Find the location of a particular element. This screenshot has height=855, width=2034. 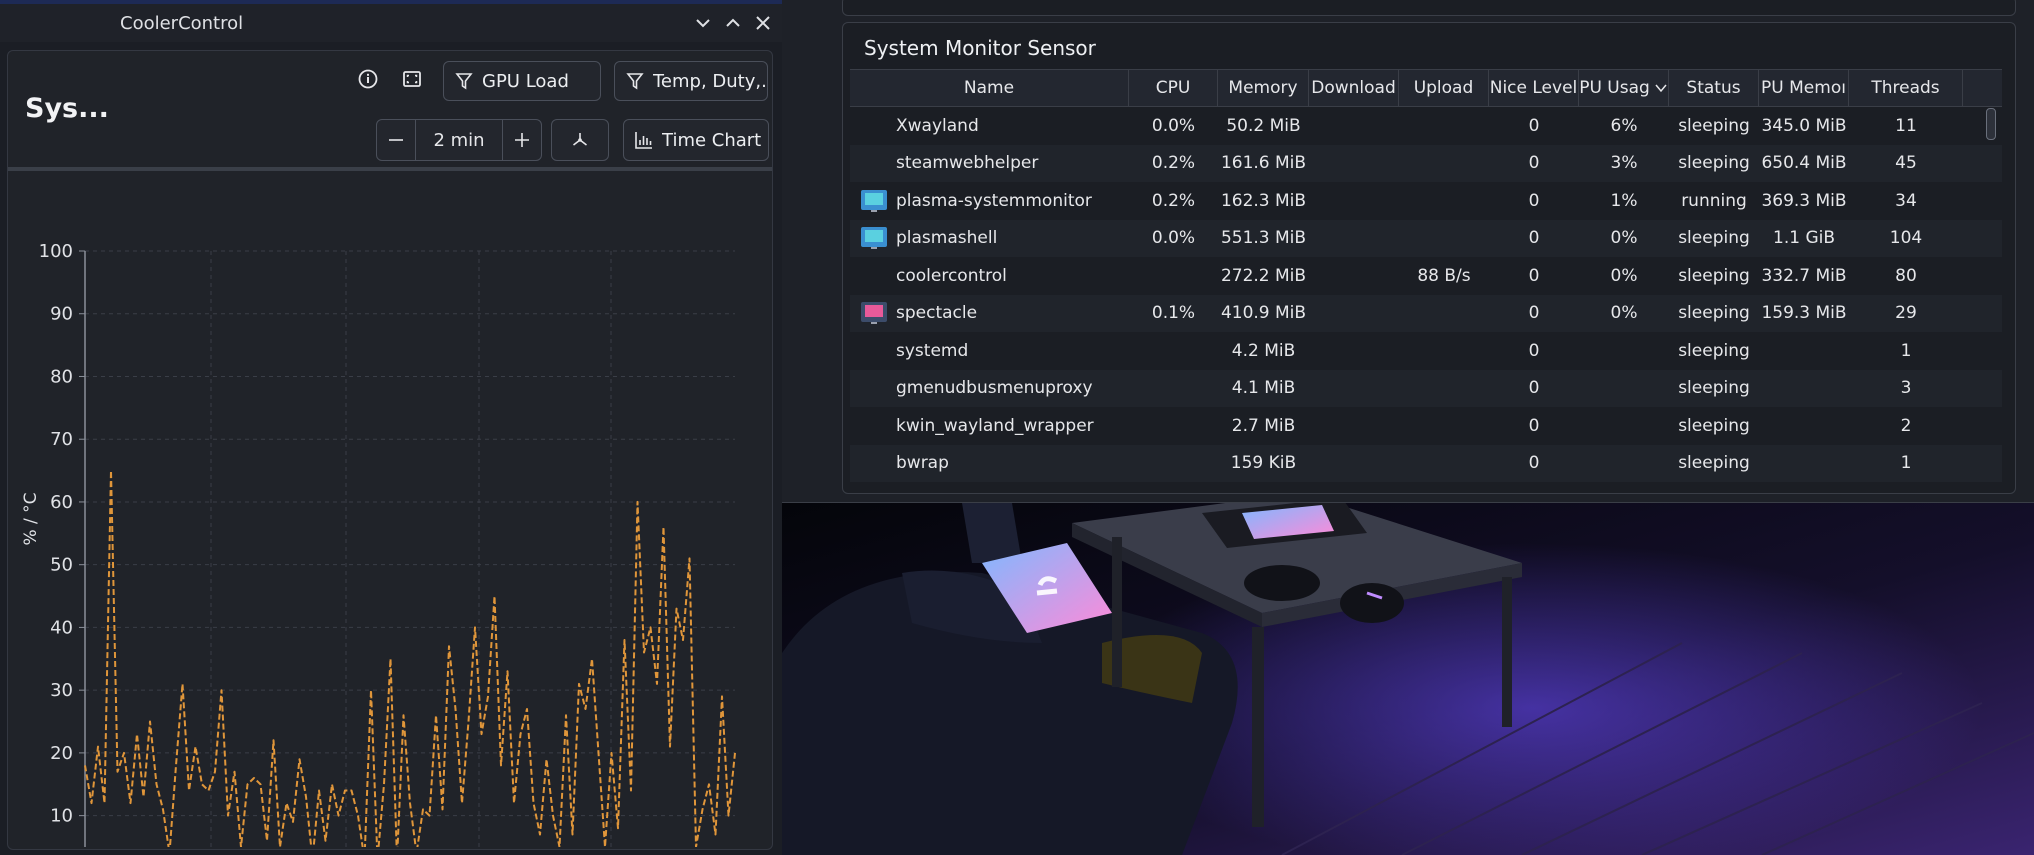

cell-threads: 3 is located at coordinates (1906, 388).